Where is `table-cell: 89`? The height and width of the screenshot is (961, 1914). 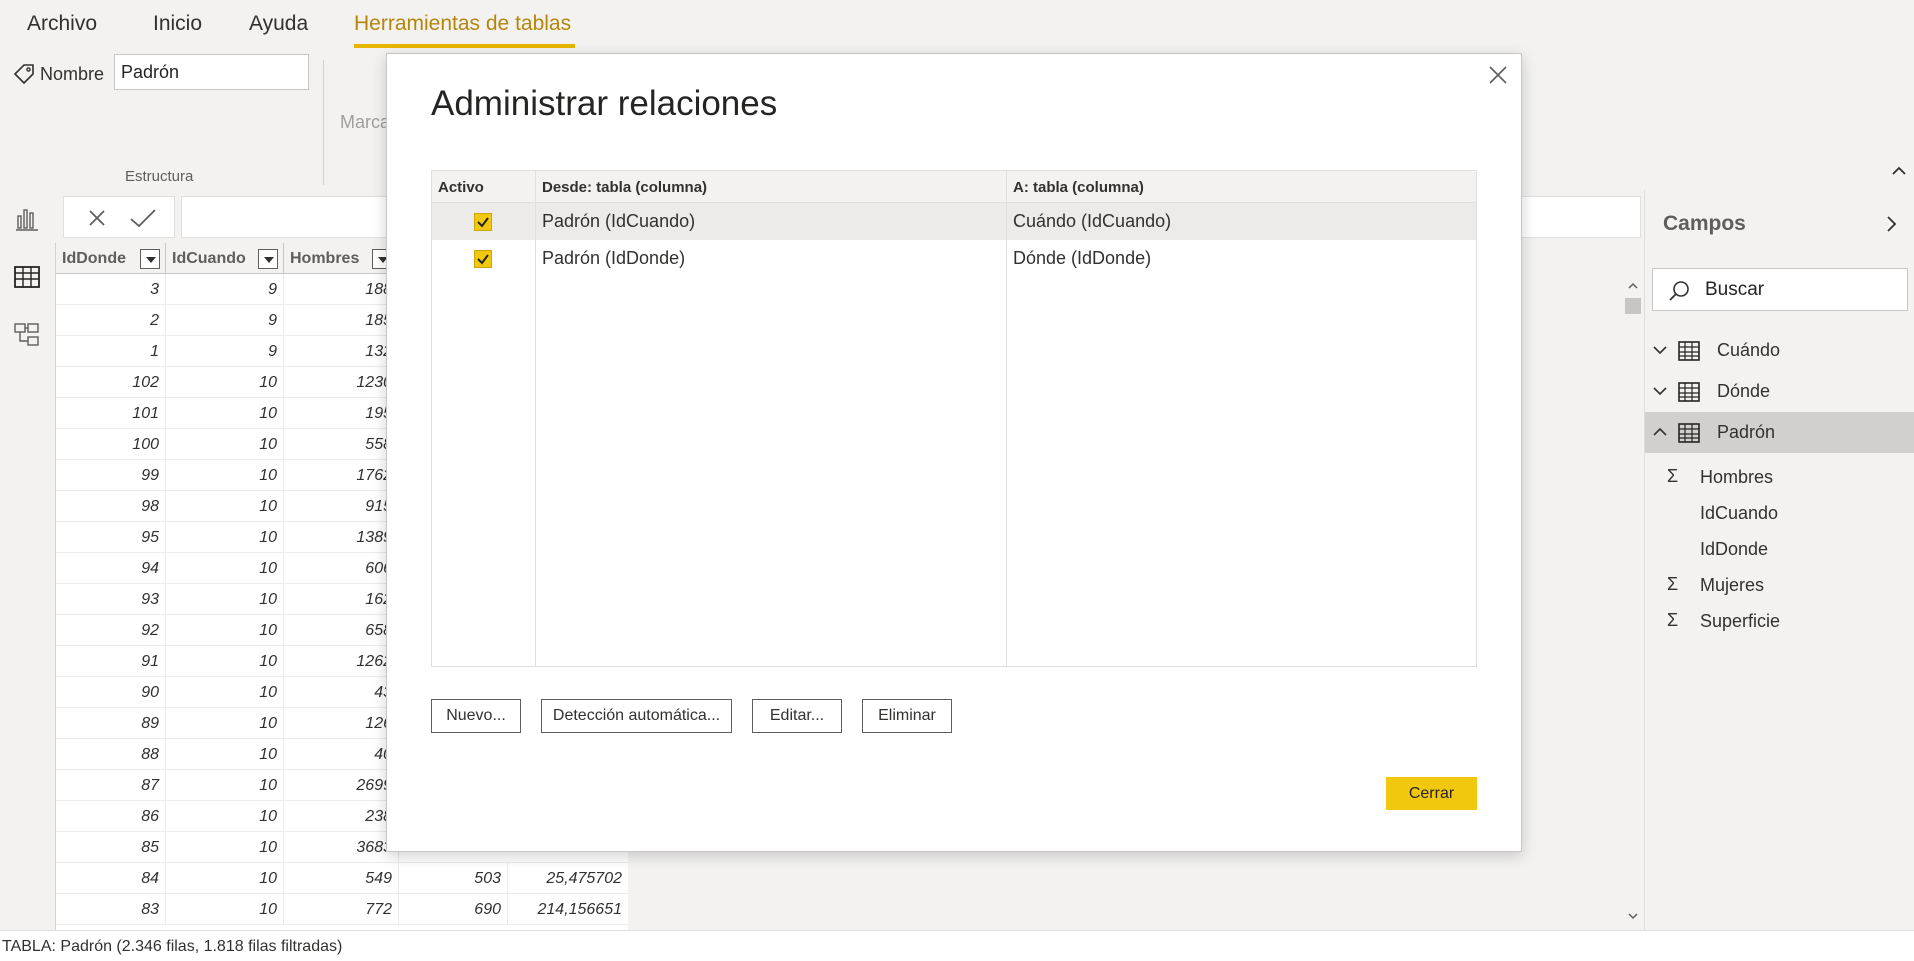 table-cell: 89 is located at coordinates (111, 723).